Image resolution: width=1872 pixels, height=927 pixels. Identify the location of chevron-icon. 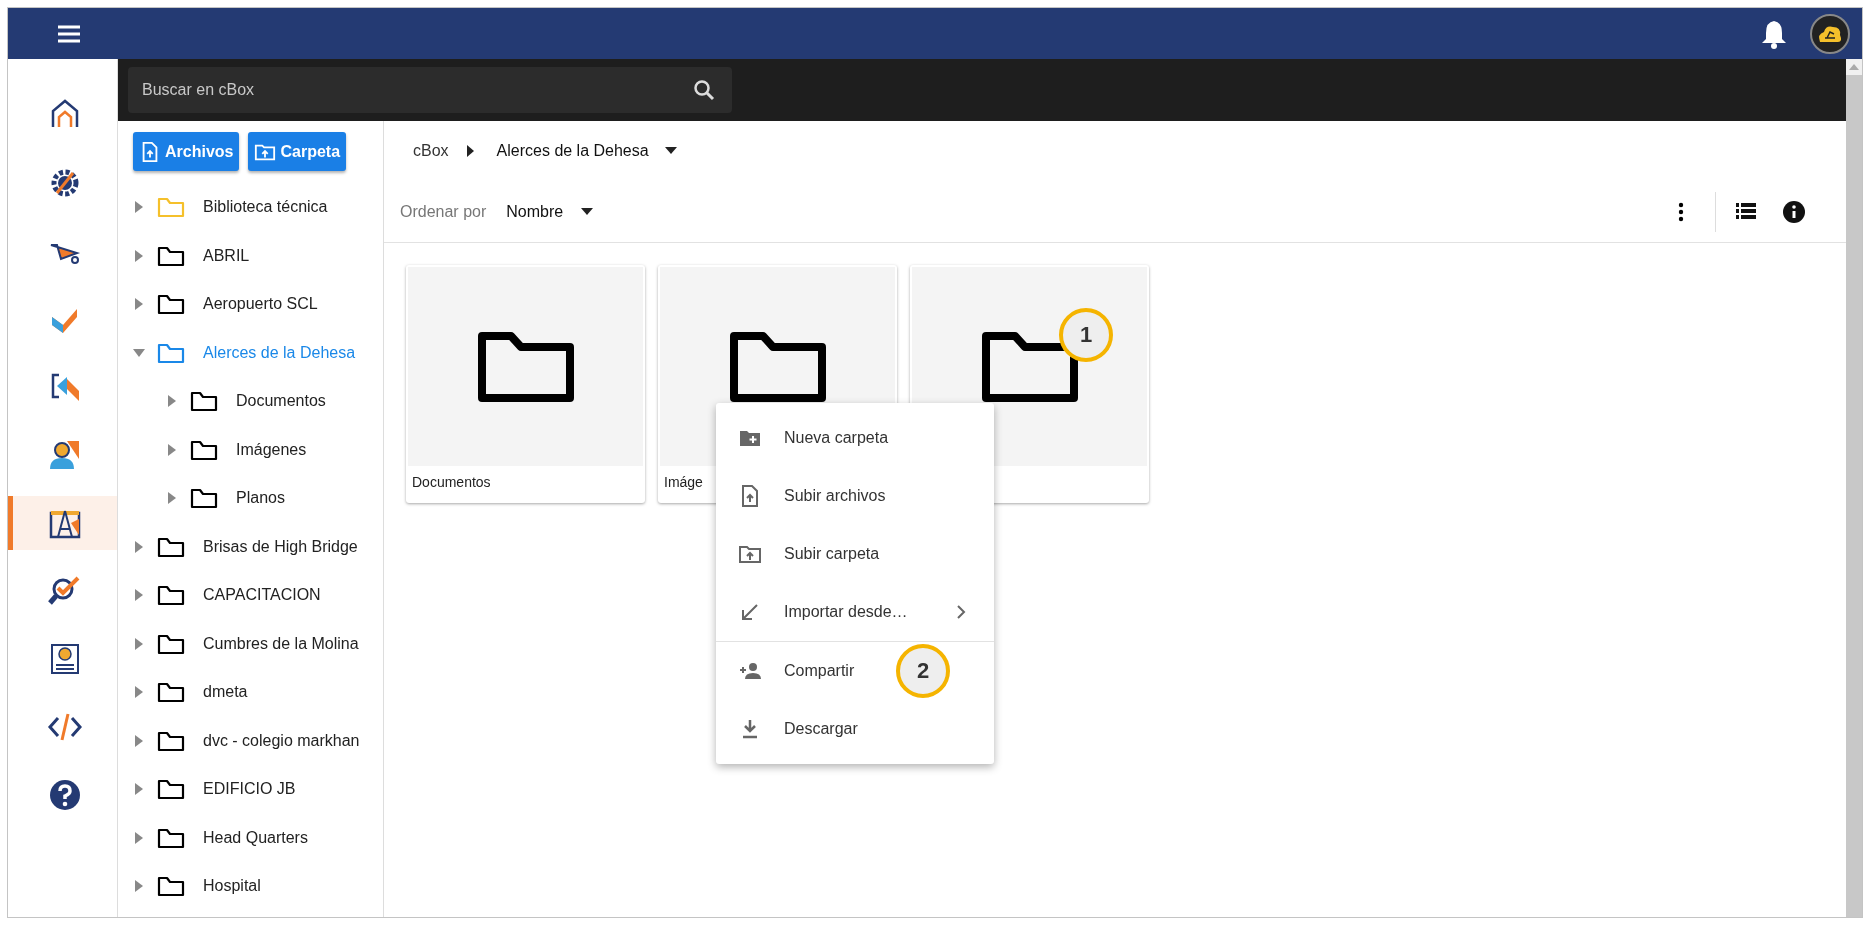
(469, 151).